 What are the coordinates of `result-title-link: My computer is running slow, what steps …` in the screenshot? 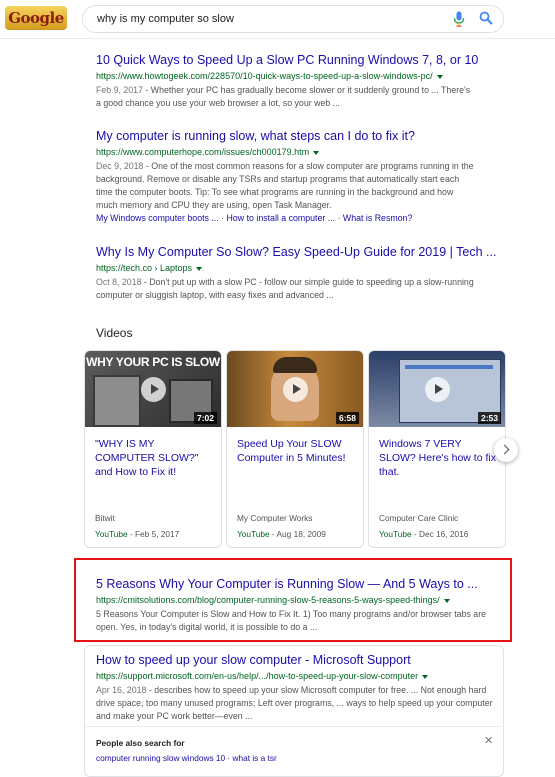 It's located at (286, 136).